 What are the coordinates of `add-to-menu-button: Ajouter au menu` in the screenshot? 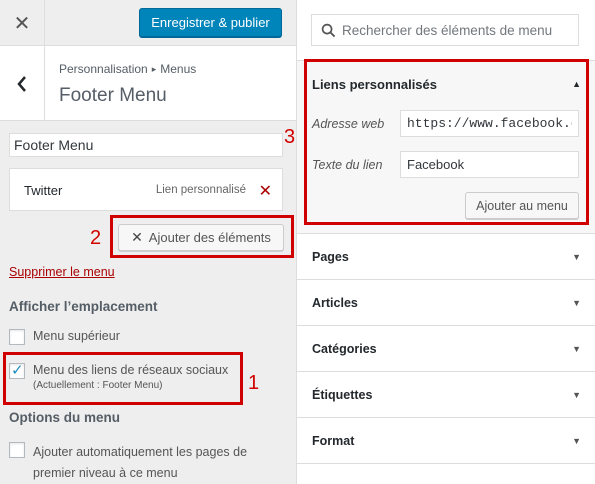 It's located at (522, 205).